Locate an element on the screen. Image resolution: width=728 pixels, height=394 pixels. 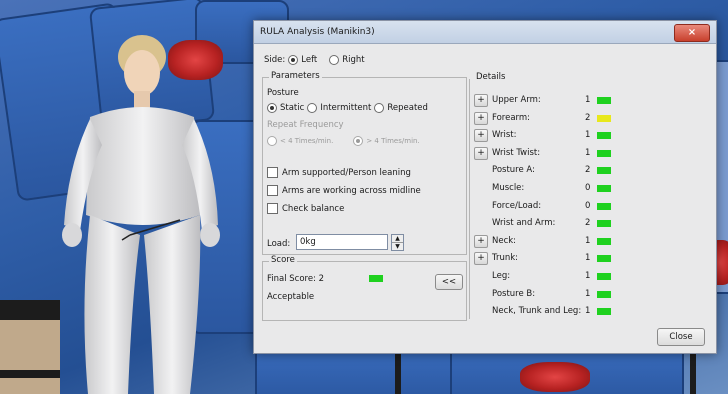
repeat-frequency-options: < 4 Times/min. > 4 Times/min. is located at coordinates (343, 141).